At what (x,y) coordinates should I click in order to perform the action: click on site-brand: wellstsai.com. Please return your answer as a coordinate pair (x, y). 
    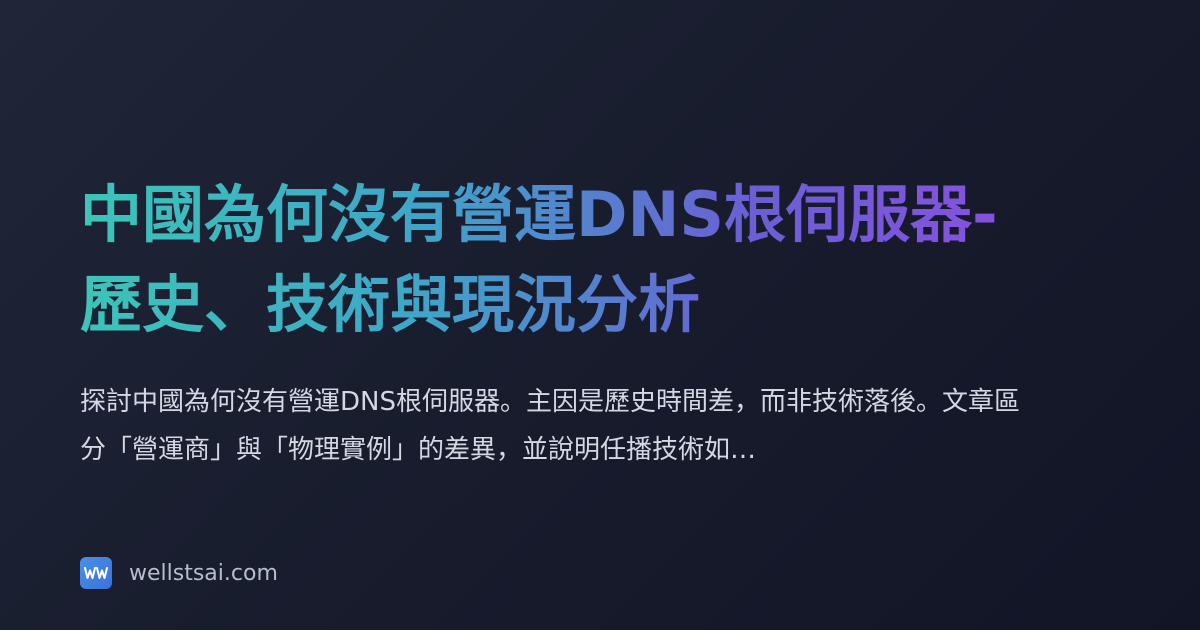
    Looking at the image, I should click on (179, 573).